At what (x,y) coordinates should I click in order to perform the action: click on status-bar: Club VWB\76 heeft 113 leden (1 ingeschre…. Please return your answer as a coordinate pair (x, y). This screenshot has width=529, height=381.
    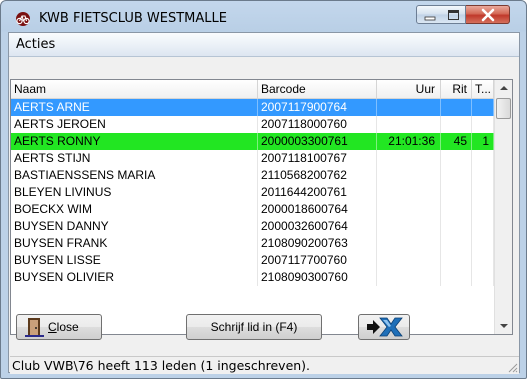
    Looking at the image, I should click on (264, 365).